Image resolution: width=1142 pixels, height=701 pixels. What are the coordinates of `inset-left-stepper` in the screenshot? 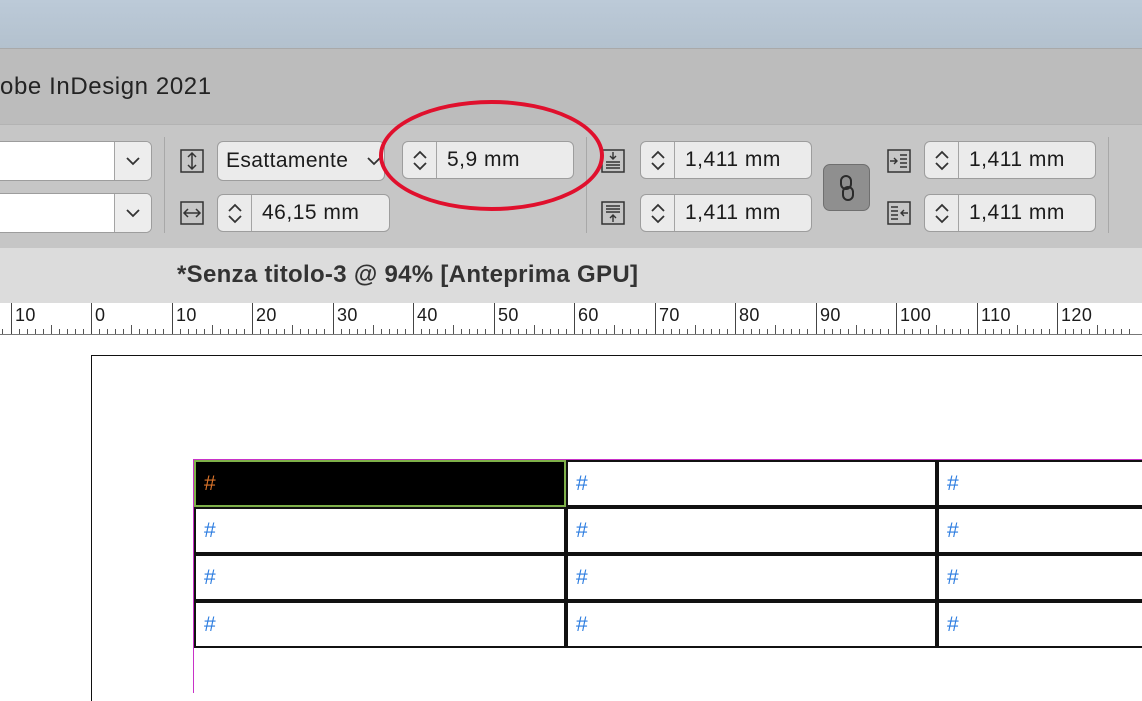 It's located at (942, 160).